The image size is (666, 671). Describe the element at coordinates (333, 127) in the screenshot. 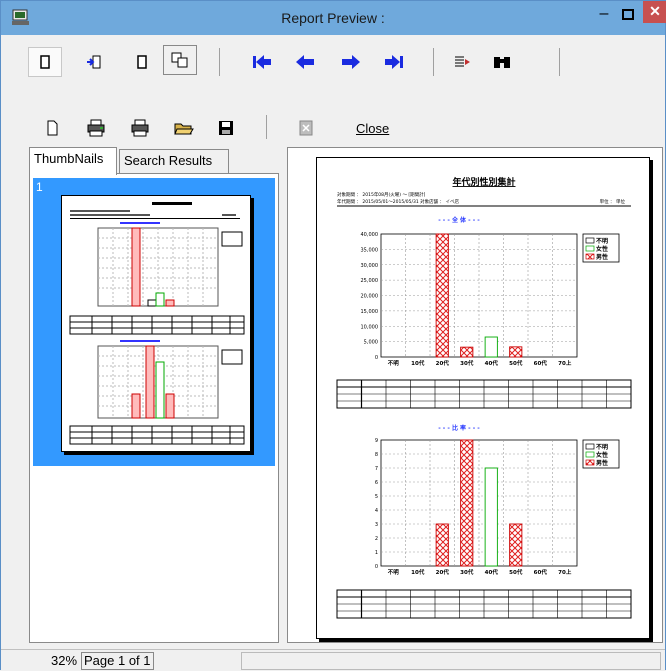

I see `action-toolbar: Close` at that location.